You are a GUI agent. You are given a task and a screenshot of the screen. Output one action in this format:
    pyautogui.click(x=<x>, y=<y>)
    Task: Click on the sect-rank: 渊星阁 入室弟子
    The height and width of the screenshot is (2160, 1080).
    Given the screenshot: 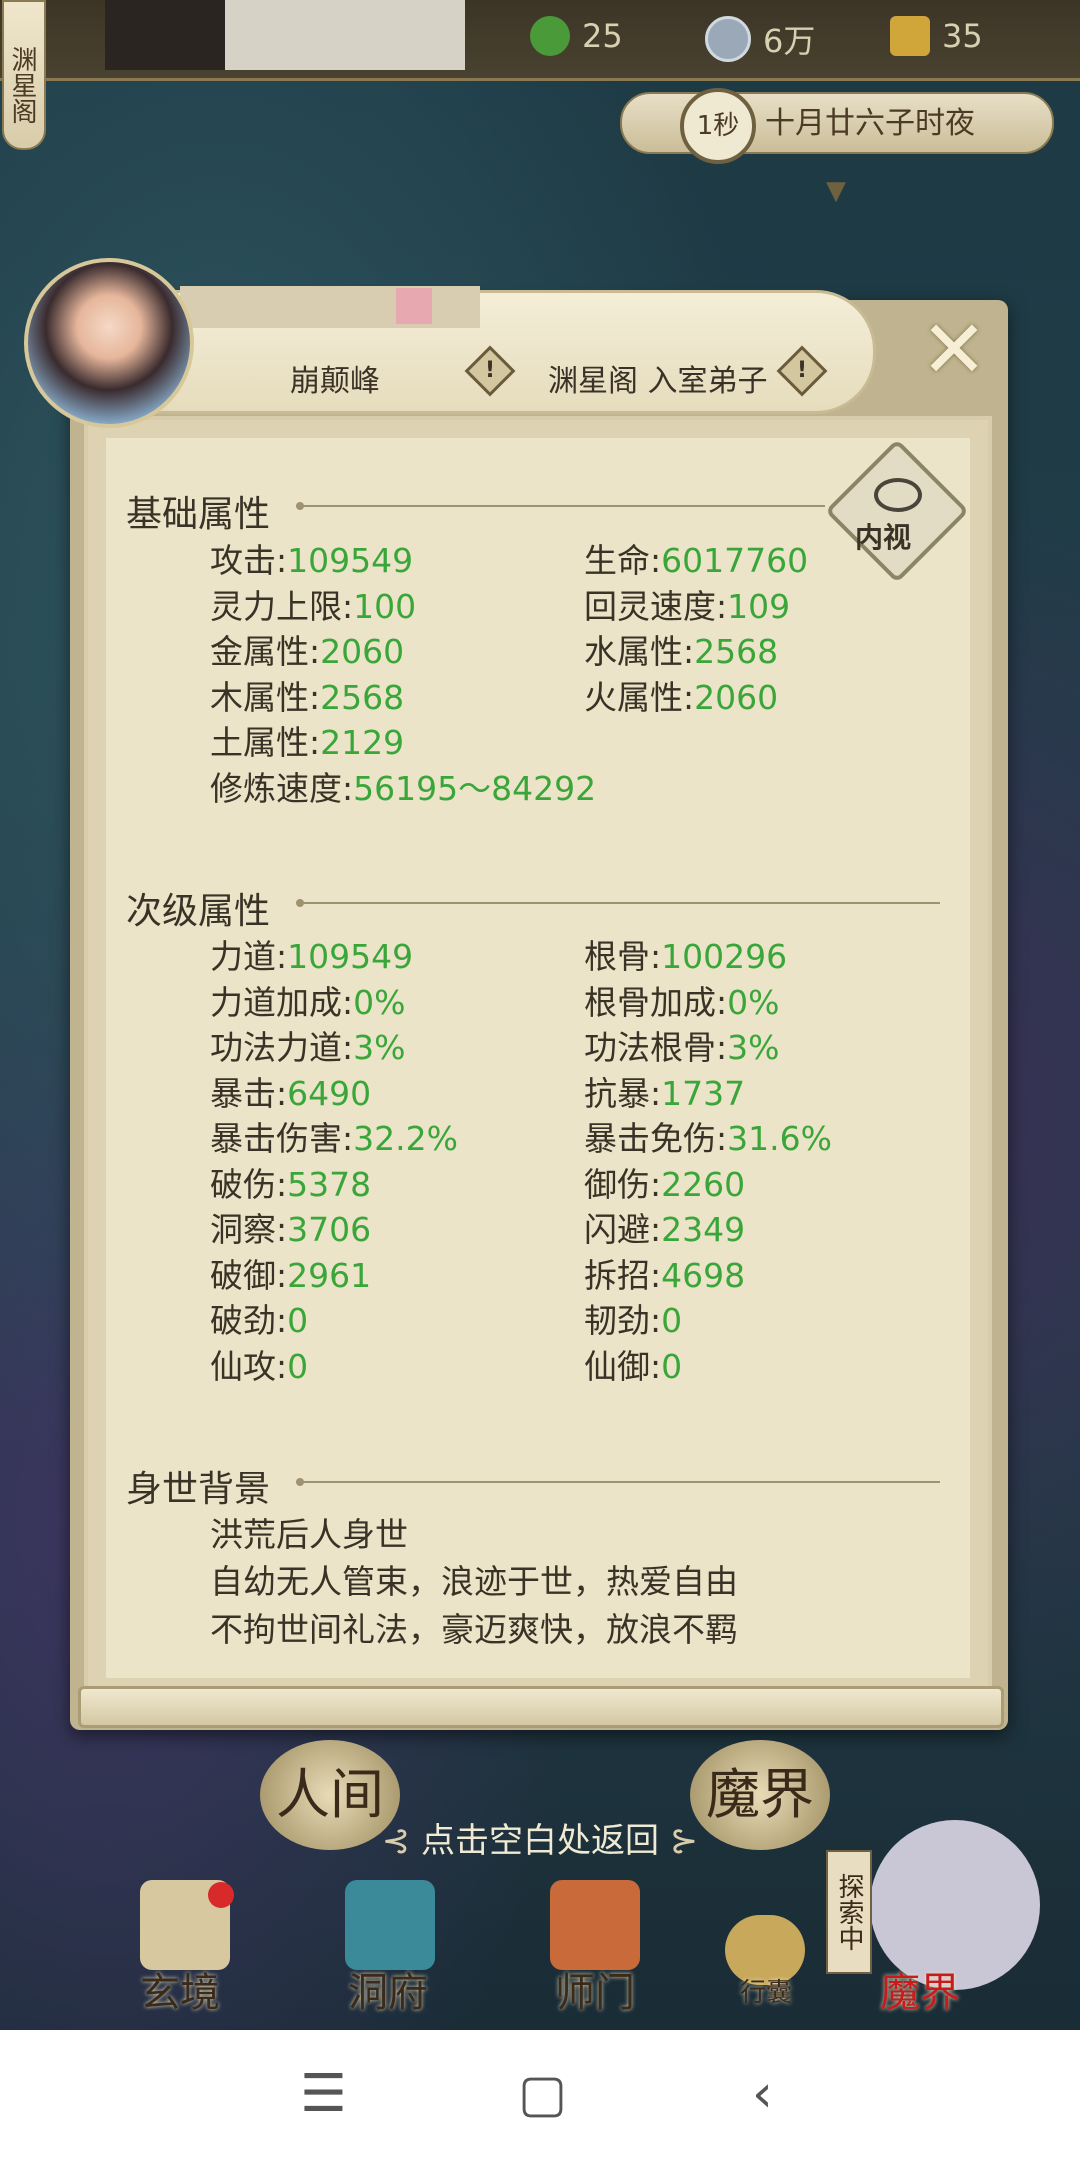 What is the action you would take?
    pyautogui.click(x=658, y=381)
    